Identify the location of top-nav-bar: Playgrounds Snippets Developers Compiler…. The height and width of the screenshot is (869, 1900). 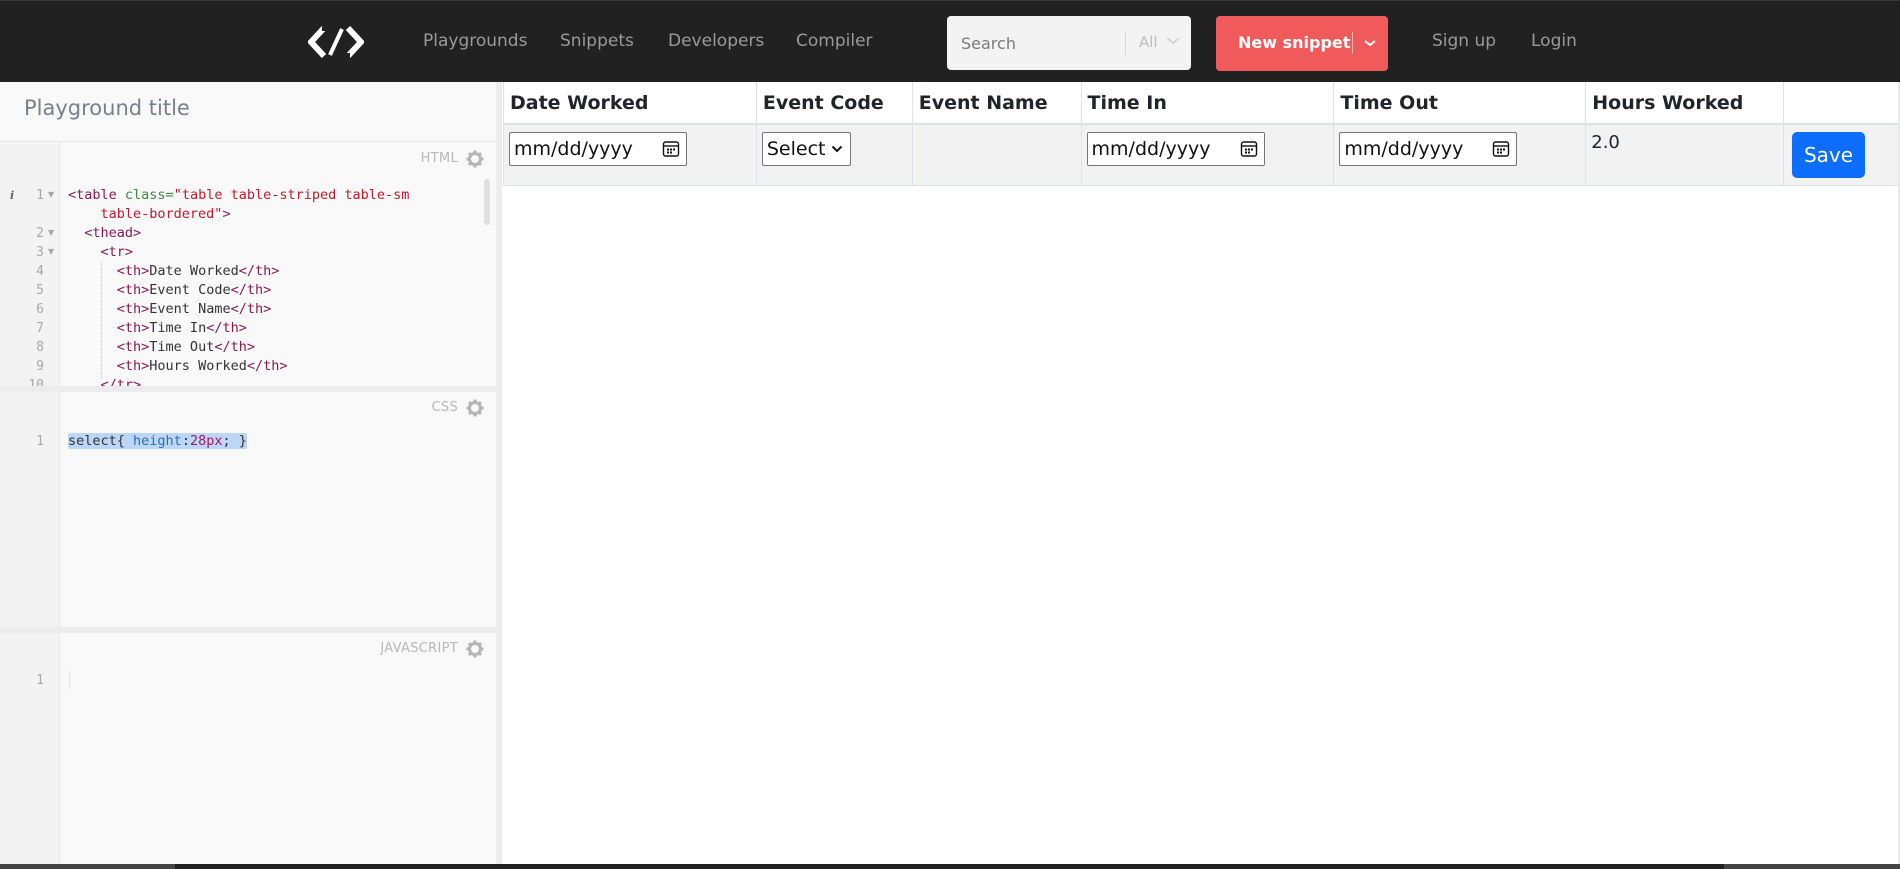
(950, 41).